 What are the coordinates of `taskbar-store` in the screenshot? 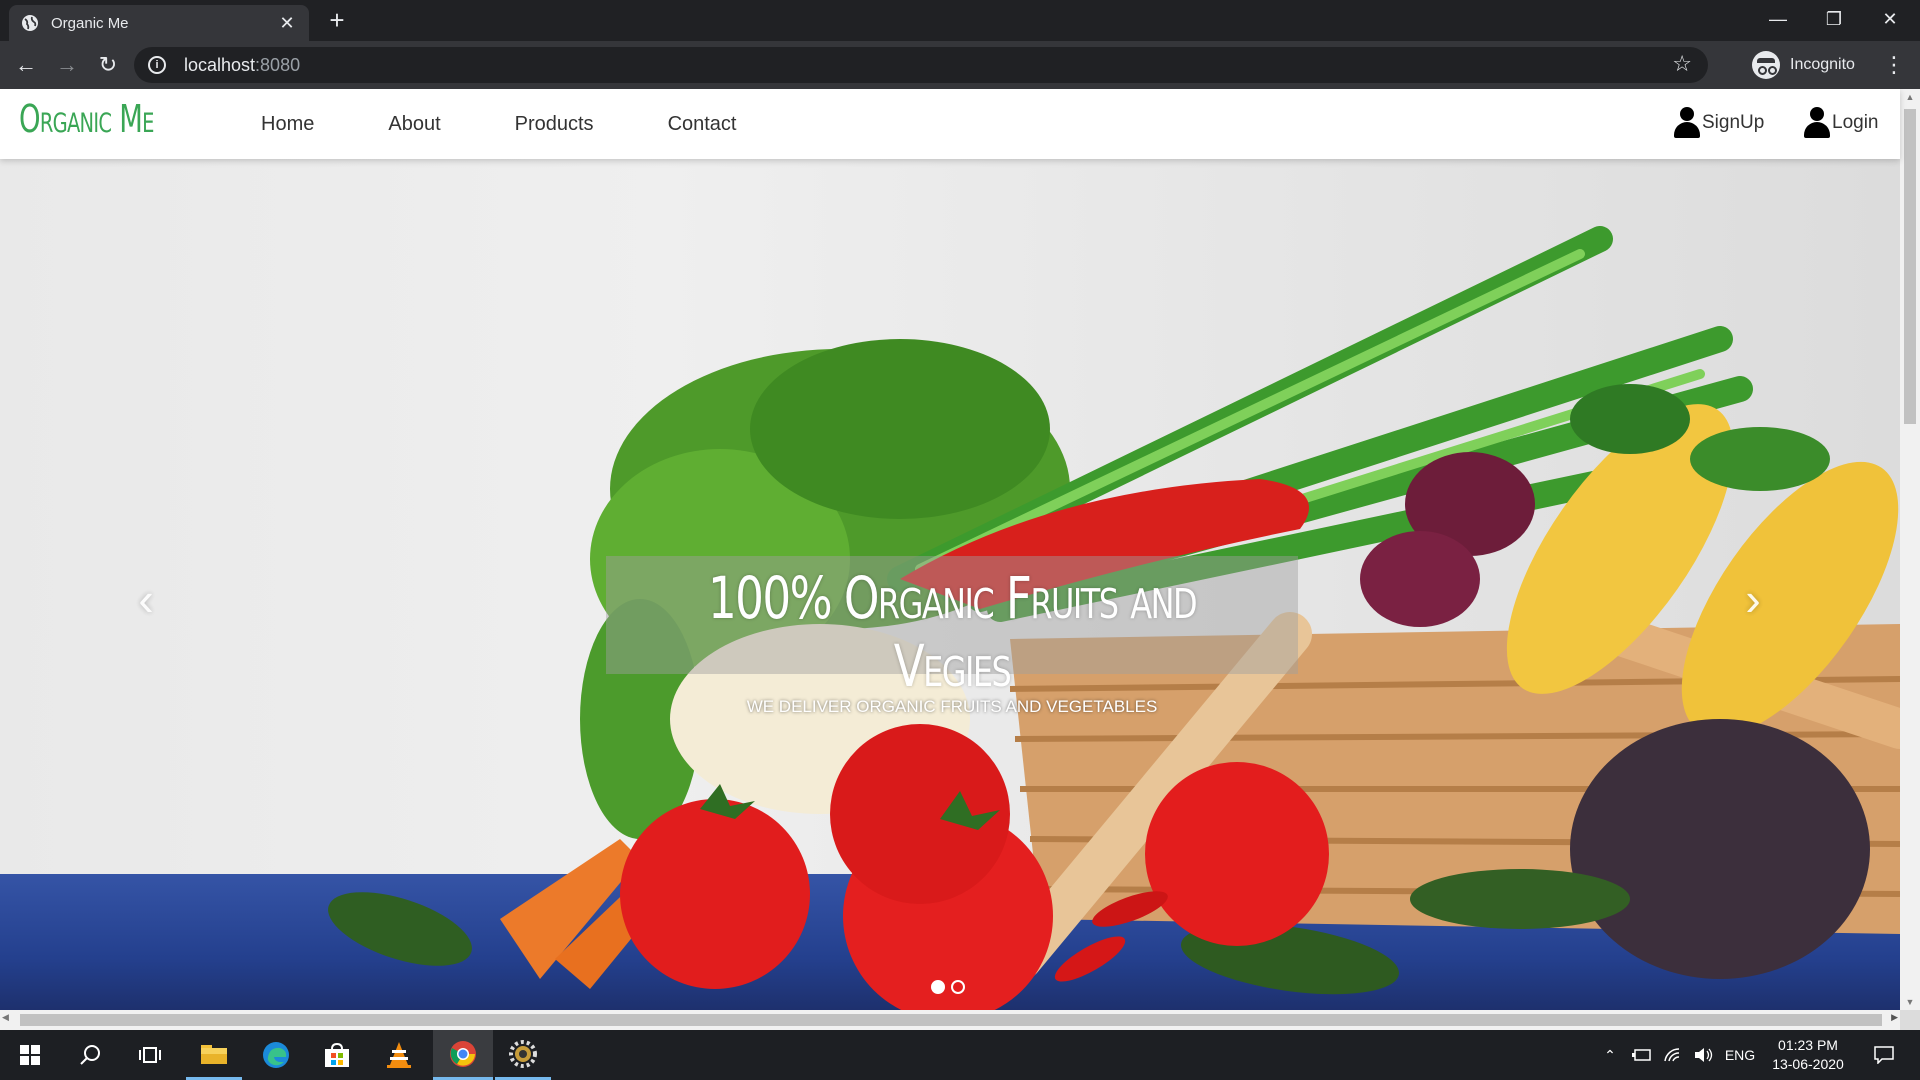 It's located at (337, 1055).